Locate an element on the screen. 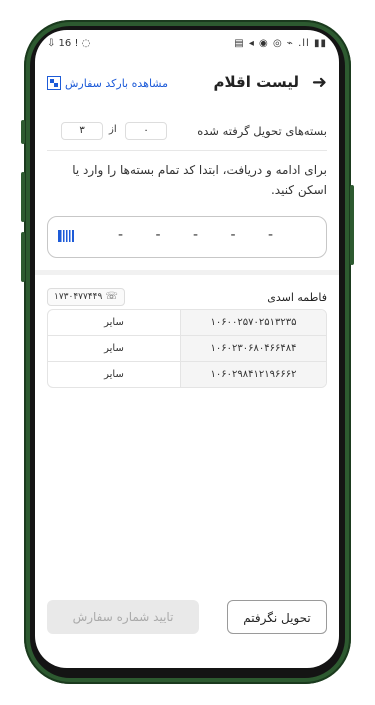 The width and height of the screenshot is (375, 705). item-code: ۱۰۶۰۲۹۸۴۱۲۱۹۶۶۶۲ is located at coordinates (253, 374).